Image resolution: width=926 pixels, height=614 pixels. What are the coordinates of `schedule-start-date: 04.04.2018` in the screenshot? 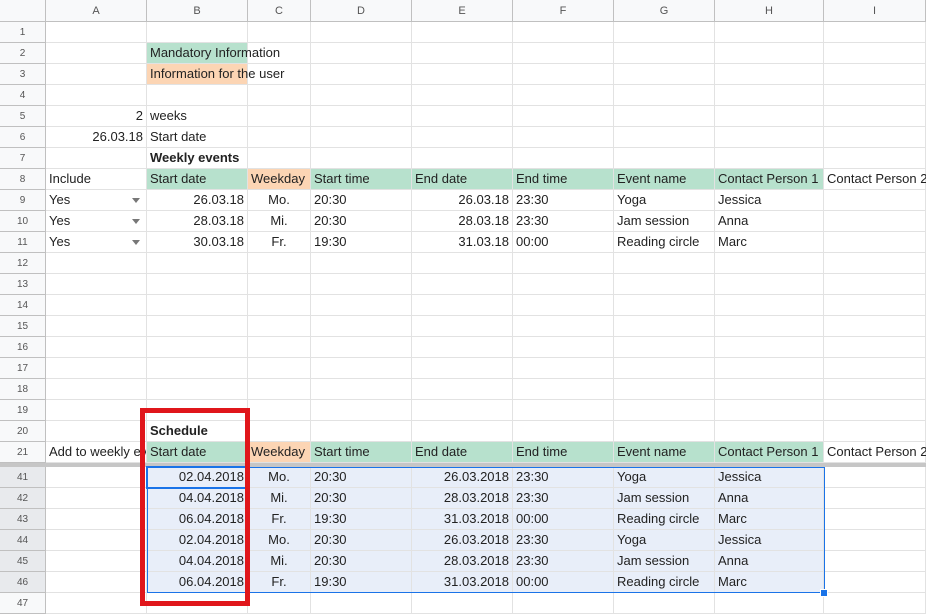 It's located at (197, 498).